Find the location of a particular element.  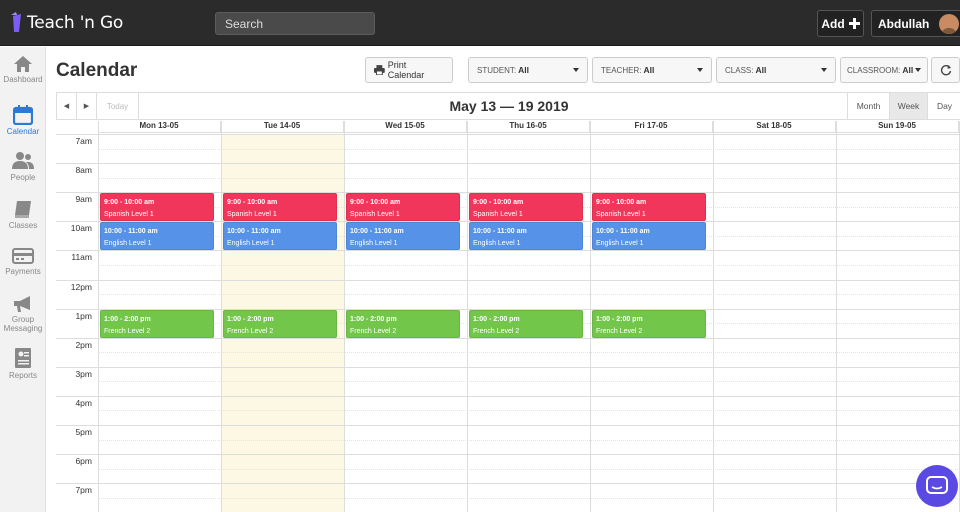

sidebar-item-classes: Classes is located at coordinates (23, 214).